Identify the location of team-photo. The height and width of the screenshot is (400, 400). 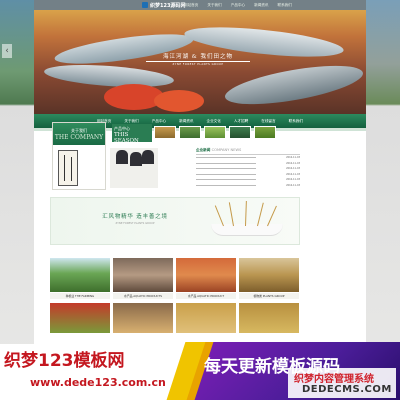
(134, 168).